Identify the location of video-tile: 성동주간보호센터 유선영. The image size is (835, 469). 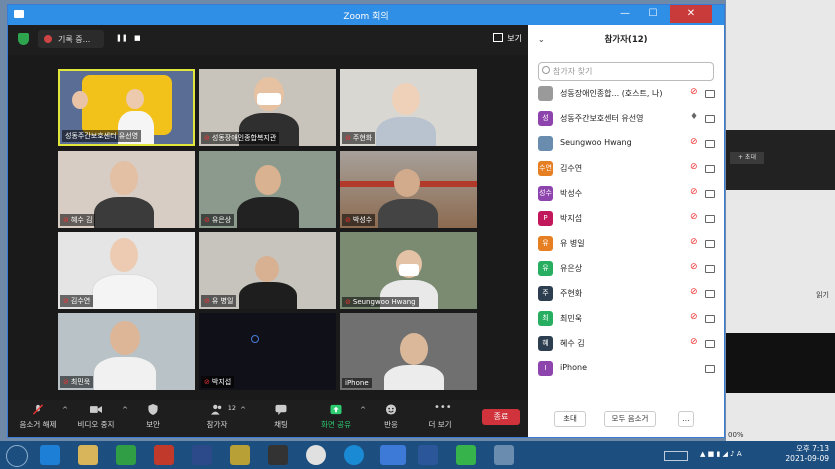
(126, 107).